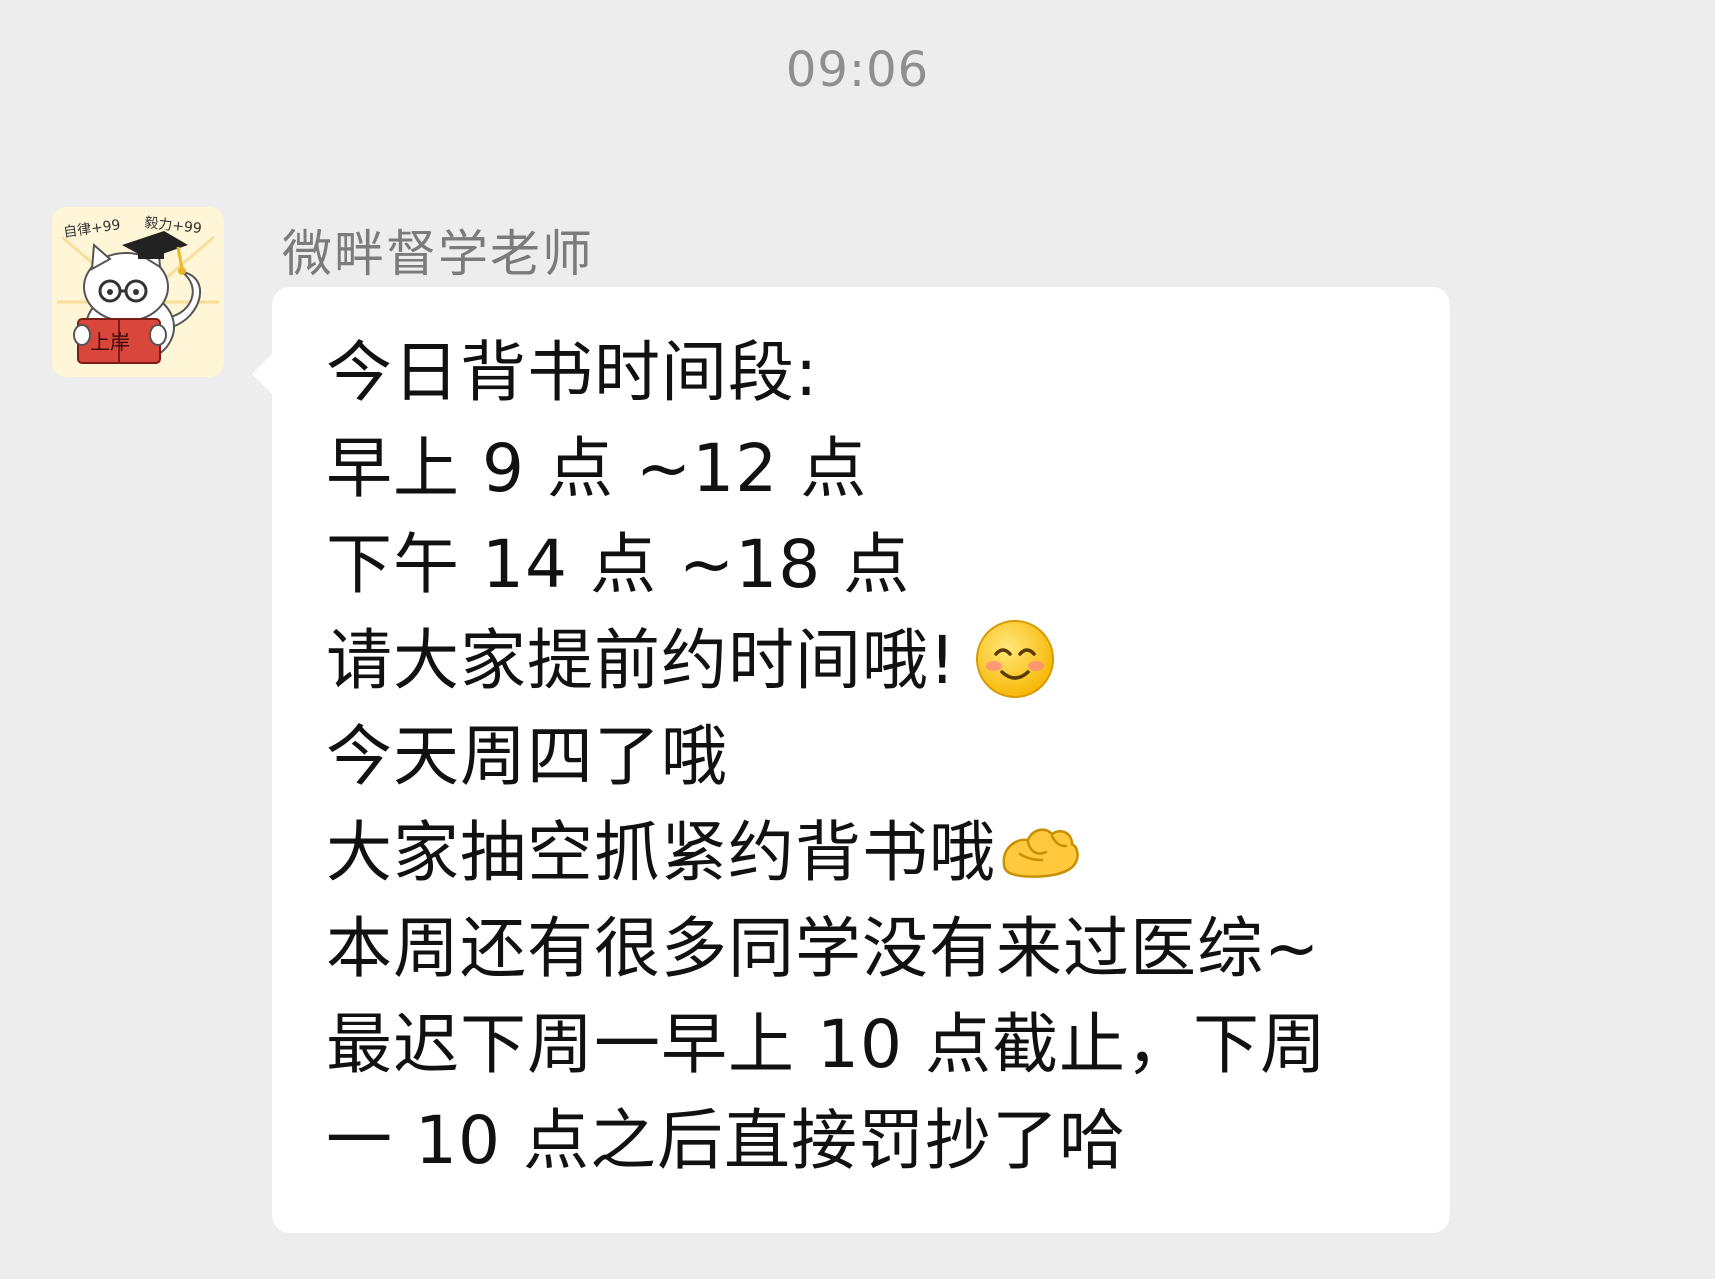  Describe the element at coordinates (572, 372) in the screenshot. I see `message-line-text: 今日背书时间段:` at that location.